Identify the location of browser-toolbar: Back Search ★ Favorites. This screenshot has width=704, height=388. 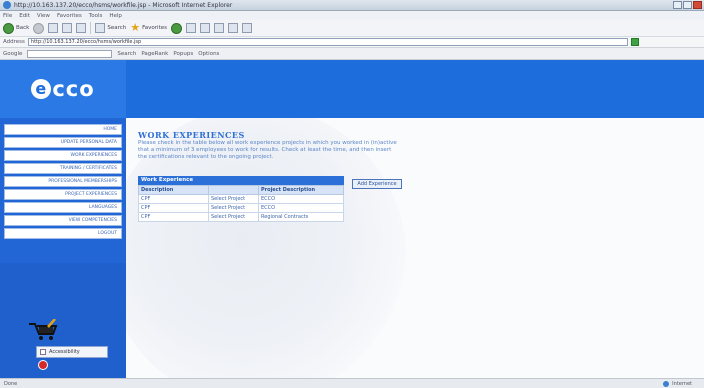
(352, 28).